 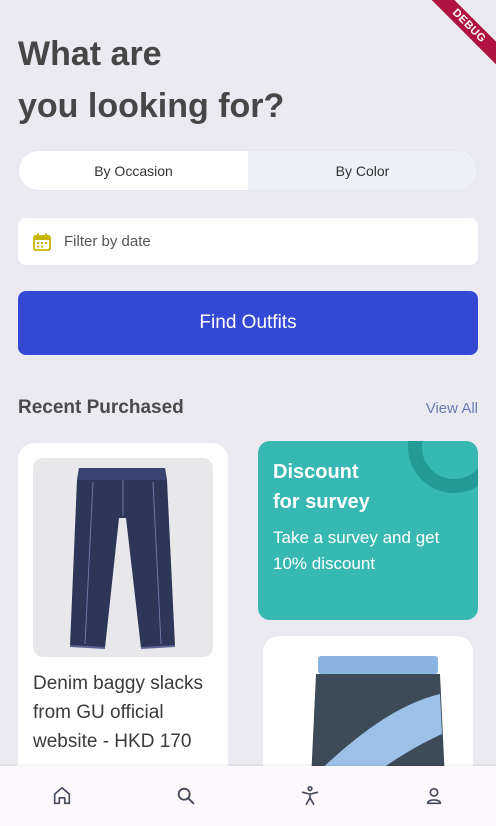 I want to click on calendar-icon, so click(x=42, y=242).